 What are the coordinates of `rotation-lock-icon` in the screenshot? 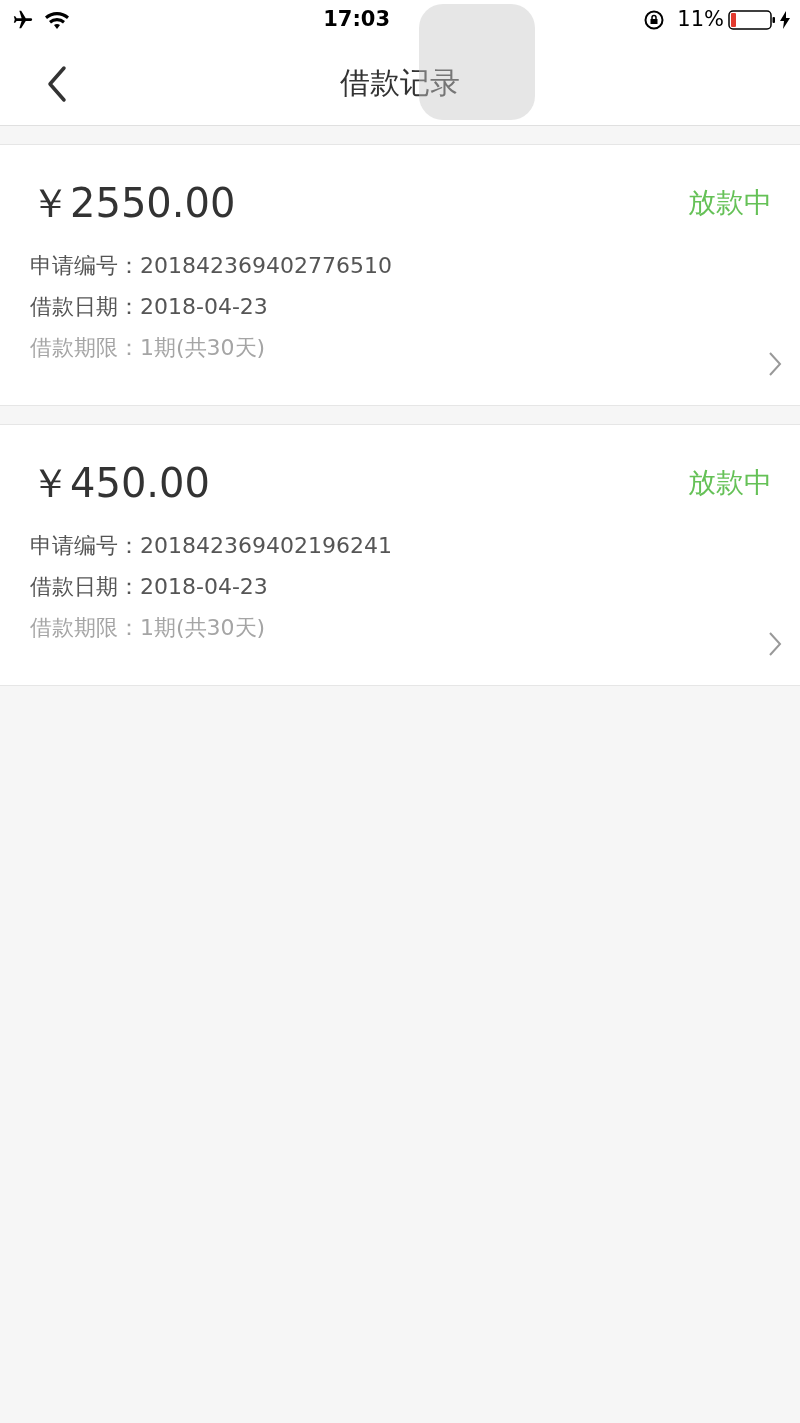 It's located at (654, 20).